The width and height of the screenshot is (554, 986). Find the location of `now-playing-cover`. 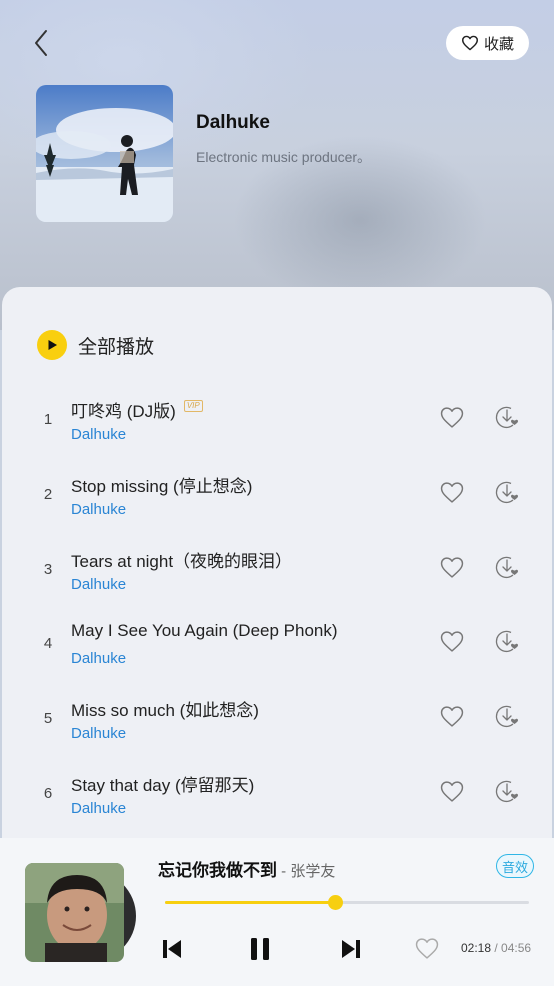

now-playing-cover is located at coordinates (74, 912).